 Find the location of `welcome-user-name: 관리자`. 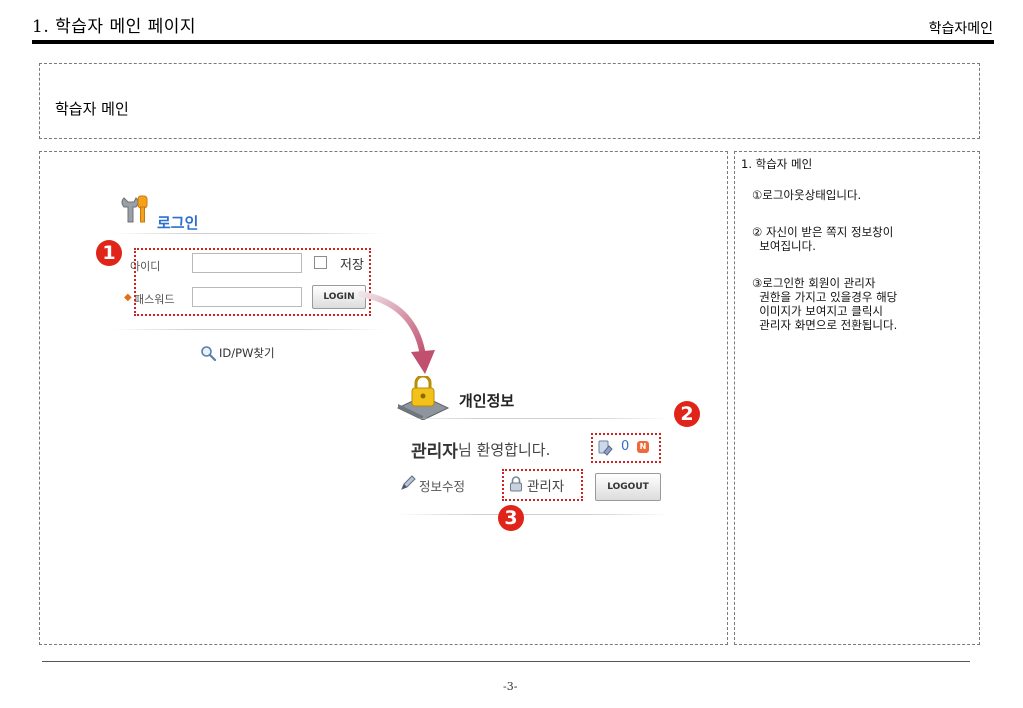

welcome-user-name: 관리자 is located at coordinates (434, 452).